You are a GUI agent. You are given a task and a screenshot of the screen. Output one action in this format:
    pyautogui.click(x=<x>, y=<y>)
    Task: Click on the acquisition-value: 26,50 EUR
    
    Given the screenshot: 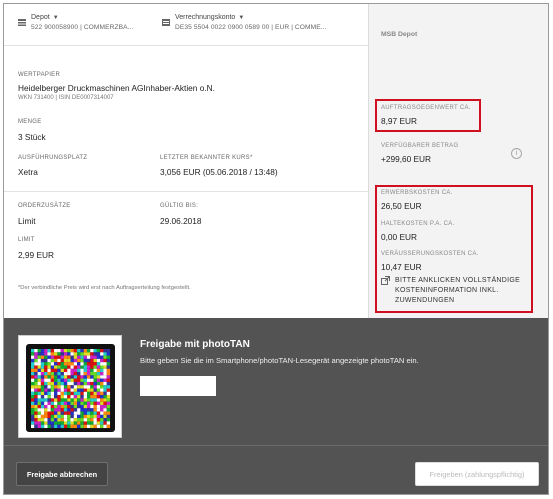 What is the action you would take?
    pyautogui.click(x=401, y=206)
    